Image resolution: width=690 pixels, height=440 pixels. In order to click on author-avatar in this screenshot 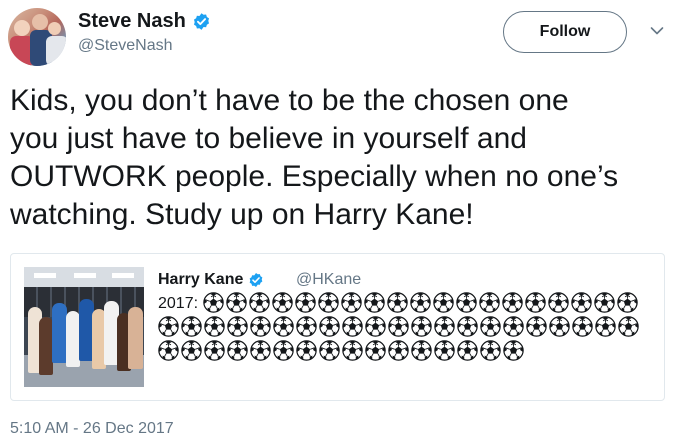, I will do `click(37, 37)`.